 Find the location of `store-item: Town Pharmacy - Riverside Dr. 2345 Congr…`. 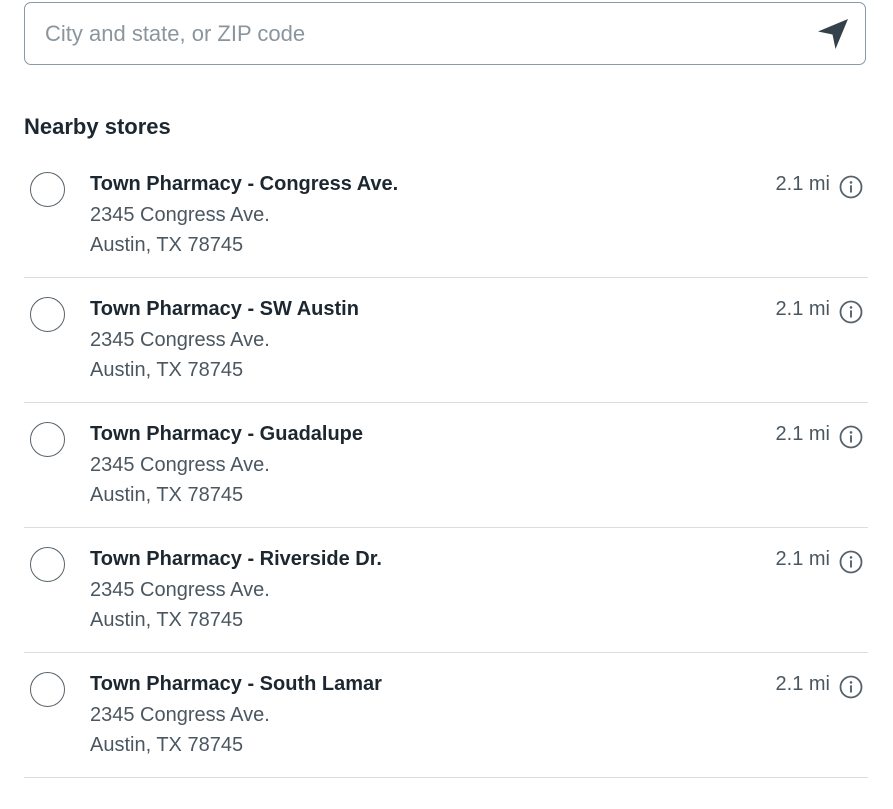

store-item: Town Pharmacy - Riverside Dr. 2345 Congr… is located at coordinates (446, 590).